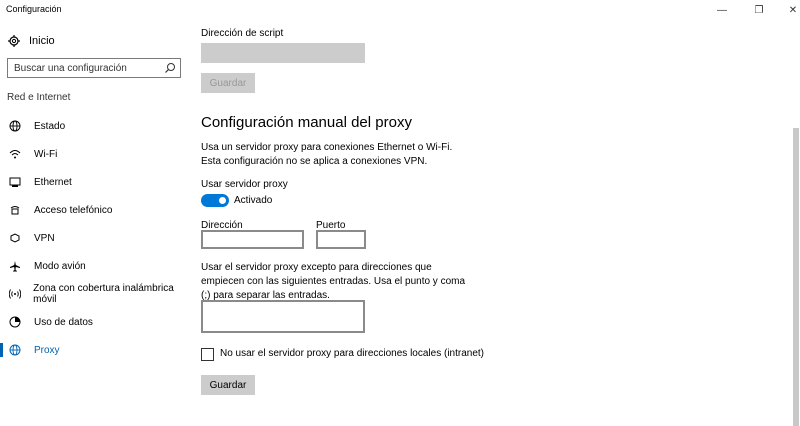 This screenshot has height=426, width=800. Describe the element at coordinates (50, 126) in the screenshot. I see `sidebar-item-label: Estado` at that location.